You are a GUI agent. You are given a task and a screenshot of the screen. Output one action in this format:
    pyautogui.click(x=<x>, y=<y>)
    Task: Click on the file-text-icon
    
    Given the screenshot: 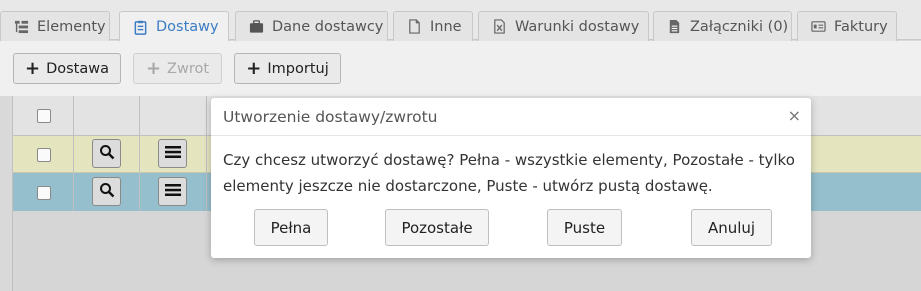 What is the action you would take?
    pyautogui.click(x=674, y=27)
    